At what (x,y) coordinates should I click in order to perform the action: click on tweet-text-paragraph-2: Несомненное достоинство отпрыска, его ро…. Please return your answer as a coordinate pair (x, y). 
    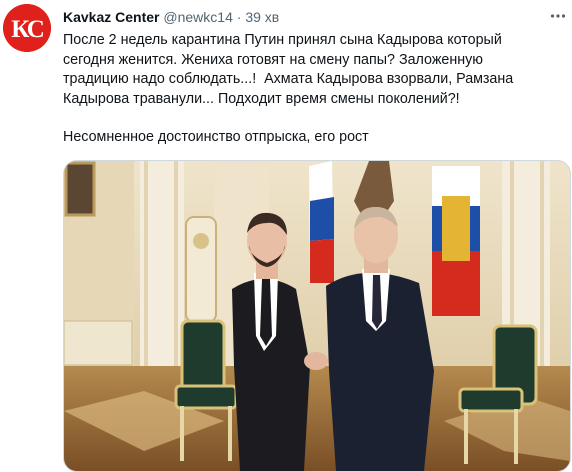
    Looking at the image, I should click on (216, 137).